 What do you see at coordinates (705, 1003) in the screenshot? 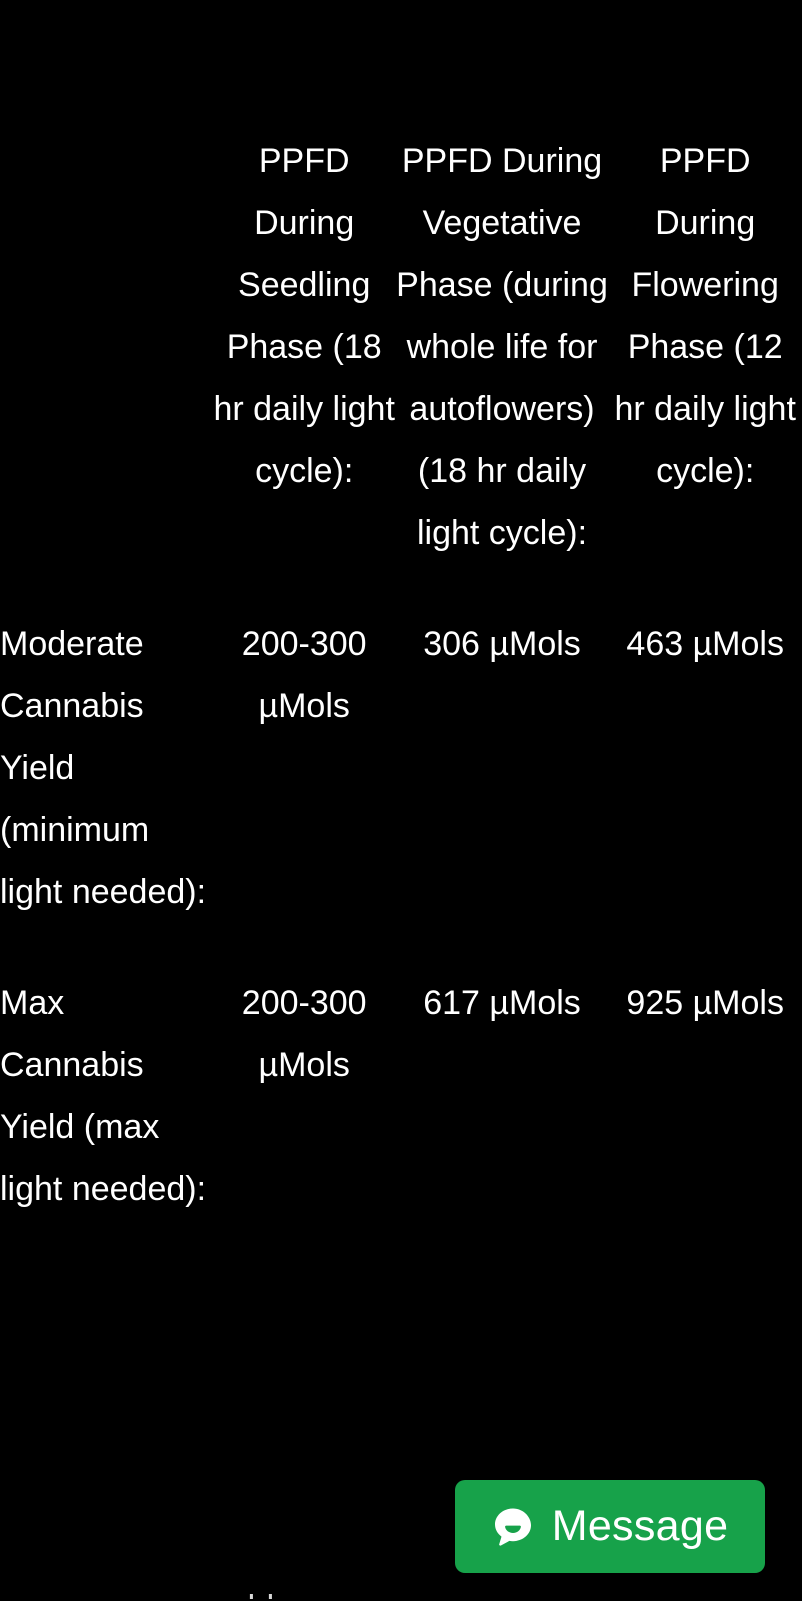
I see `cell-max-flowering: 925 µMols` at bounding box center [705, 1003].